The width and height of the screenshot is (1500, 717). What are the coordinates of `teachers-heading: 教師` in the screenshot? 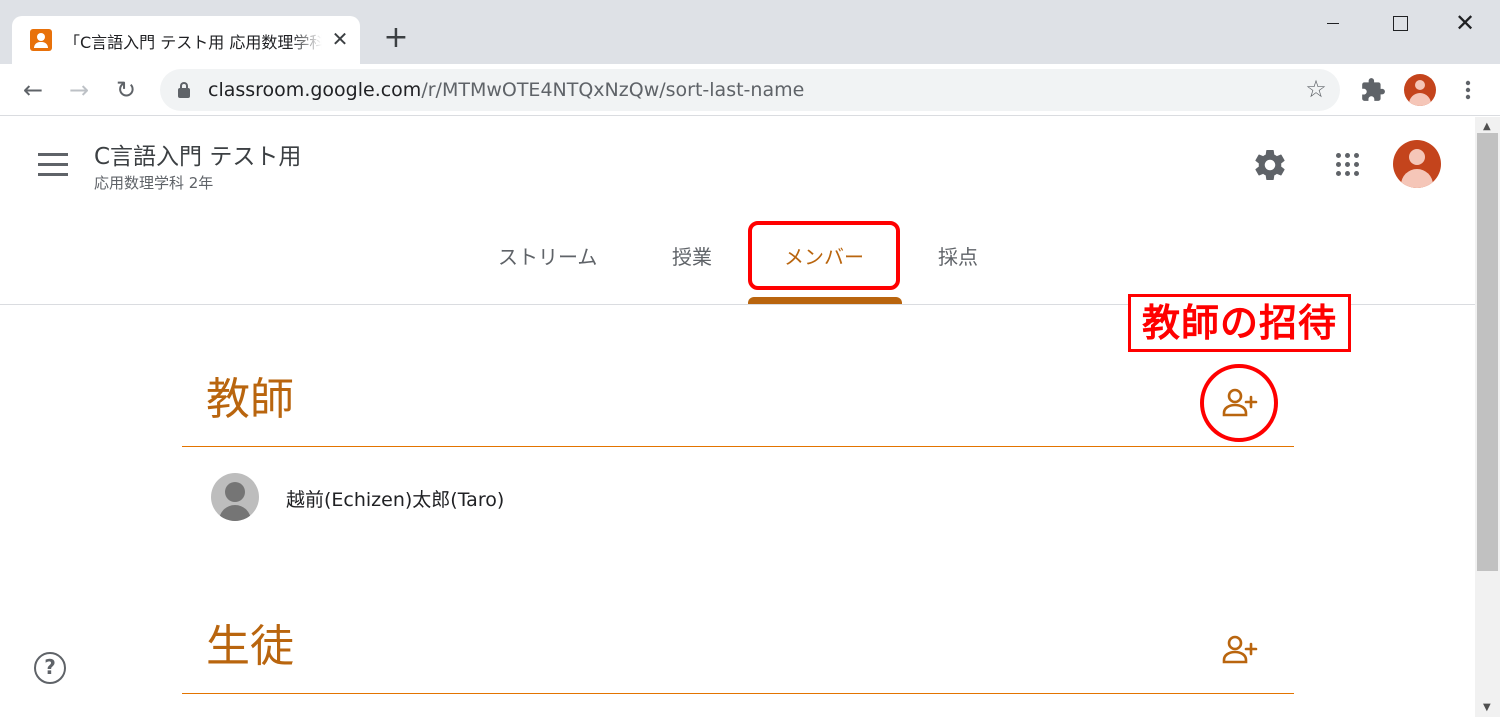 It's located at (250, 399).